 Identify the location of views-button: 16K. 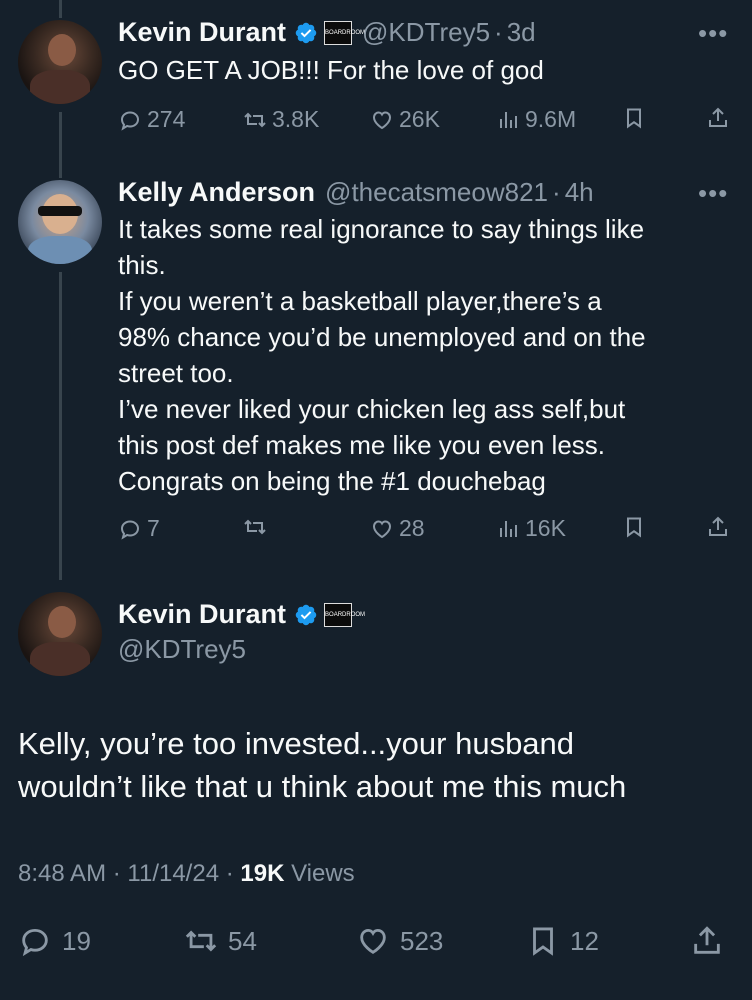
(531, 528).